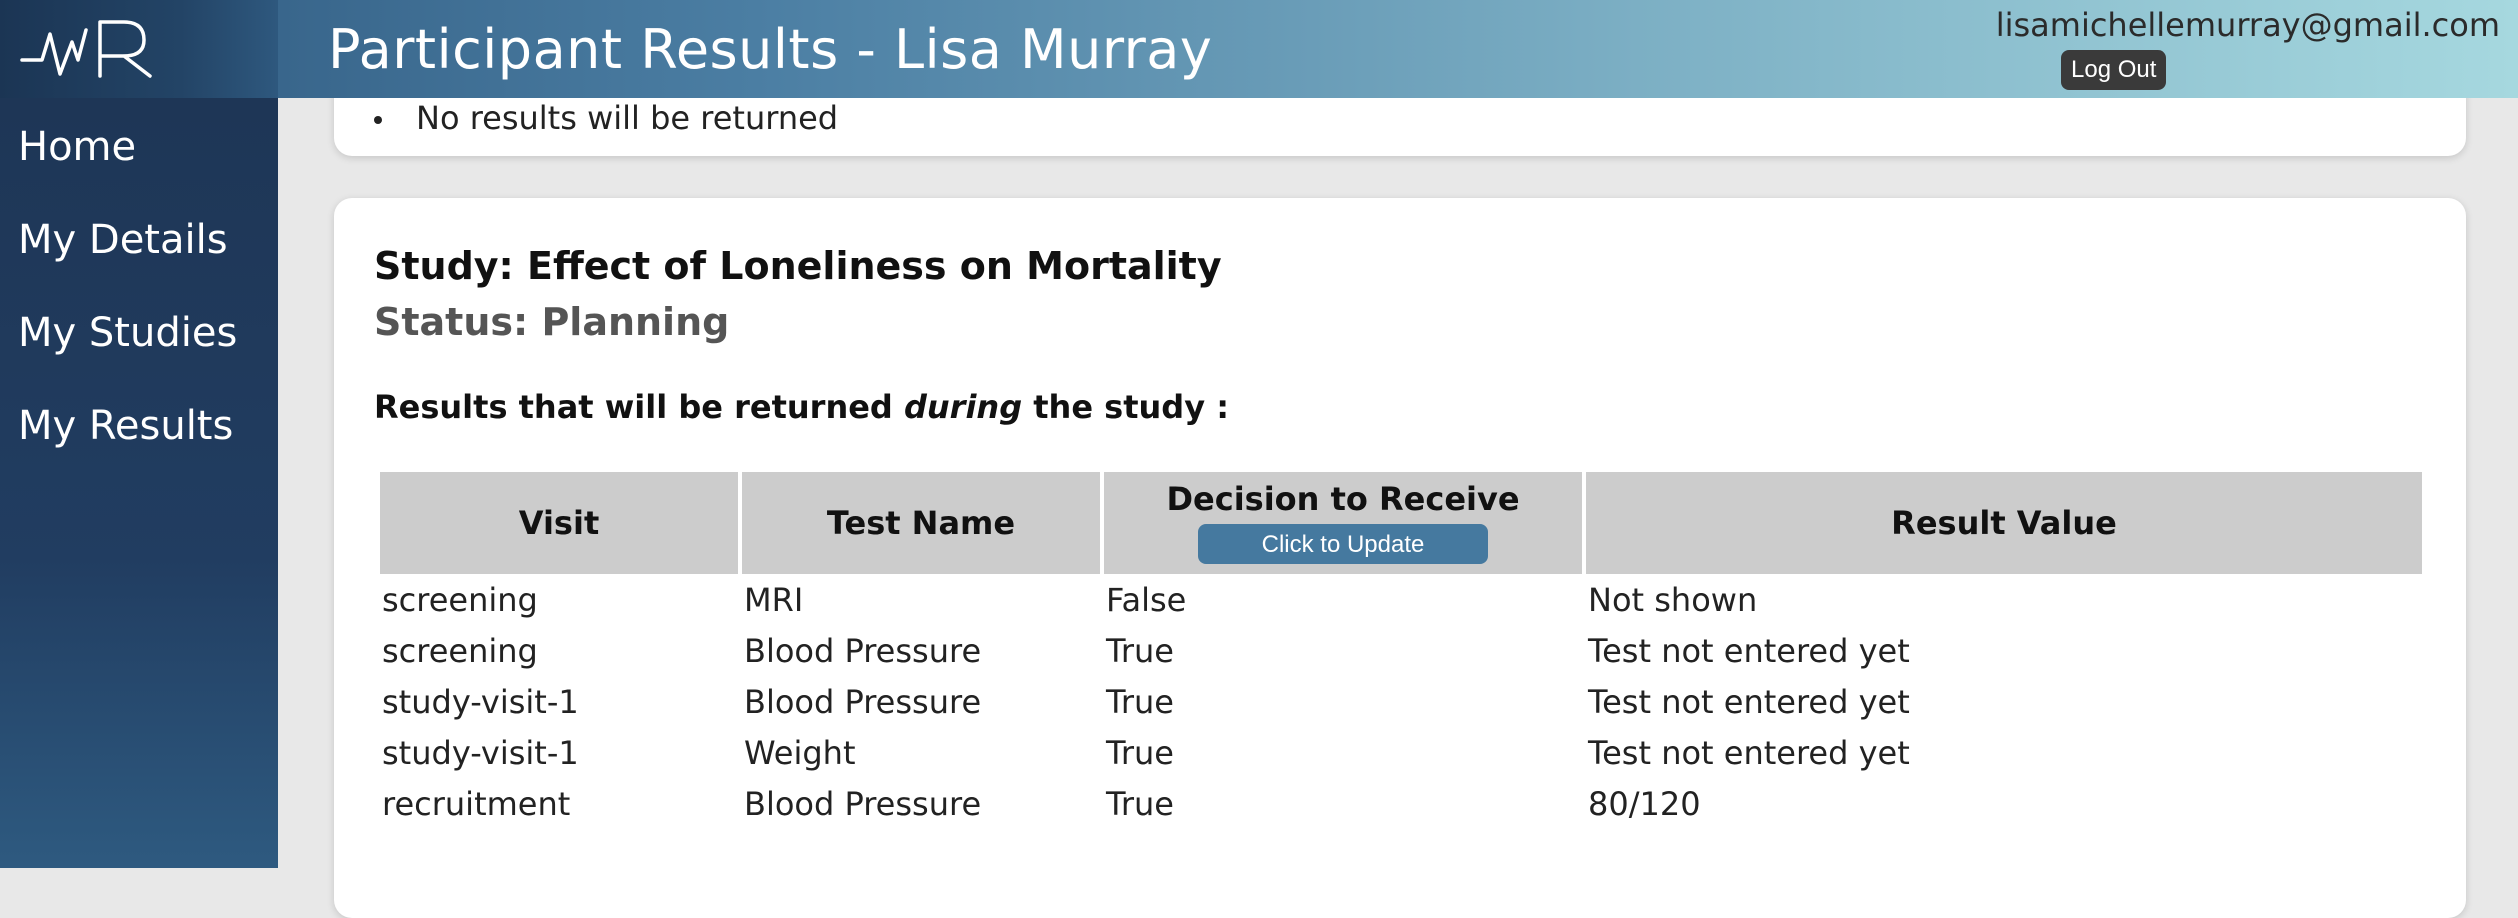 This screenshot has width=2518, height=918. I want to click on cell-result-value: 80/120, so click(1644, 803).